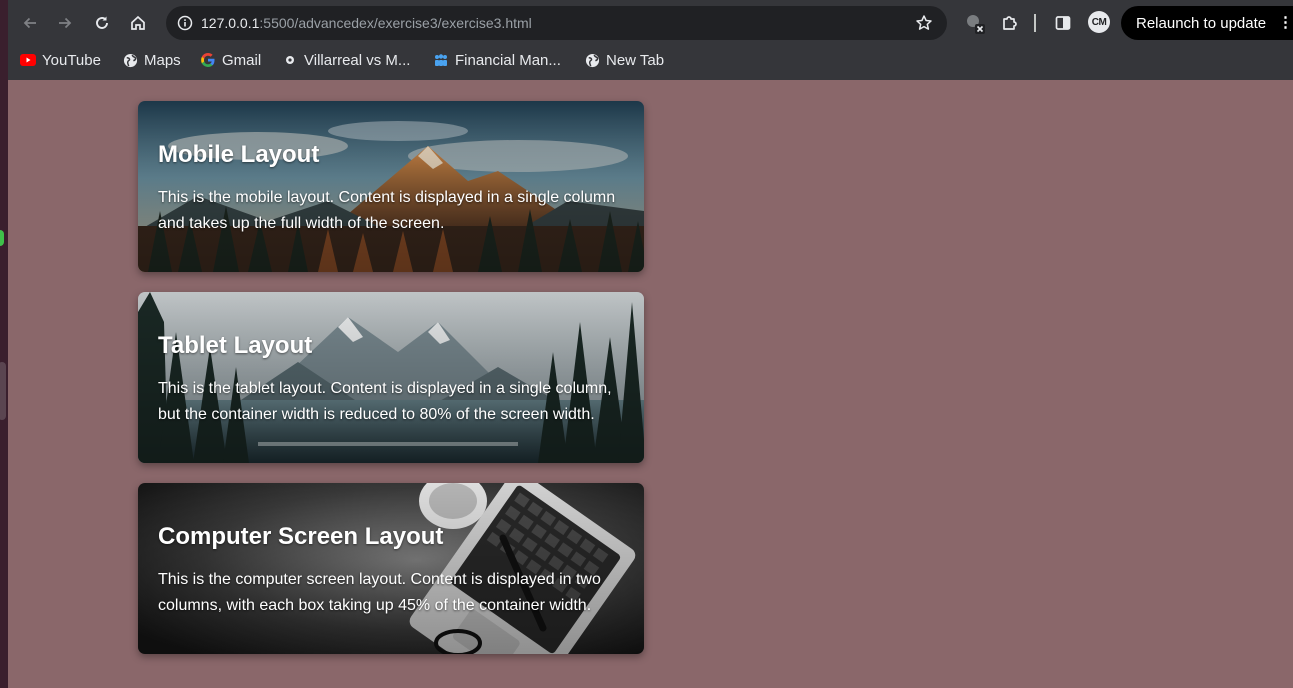 The height and width of the screenshot is (688, 1293). What do you see at coordinates (924, 23) in the screenshot?
I see `bookmark-star-icon` at bounding box center [924, 23].